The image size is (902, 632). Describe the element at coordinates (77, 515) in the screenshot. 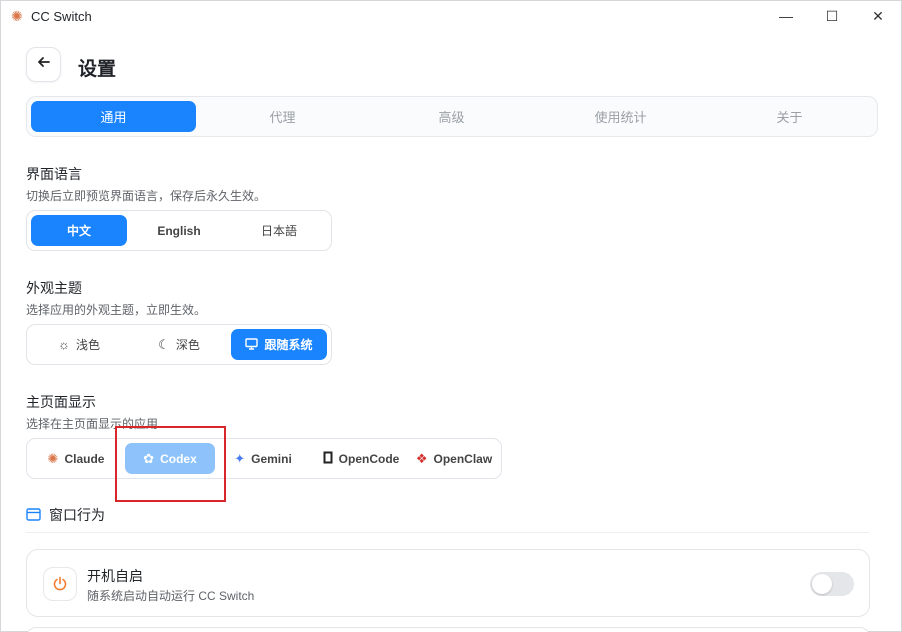

I see `window-behavior-title: 窗口行为` at that location.